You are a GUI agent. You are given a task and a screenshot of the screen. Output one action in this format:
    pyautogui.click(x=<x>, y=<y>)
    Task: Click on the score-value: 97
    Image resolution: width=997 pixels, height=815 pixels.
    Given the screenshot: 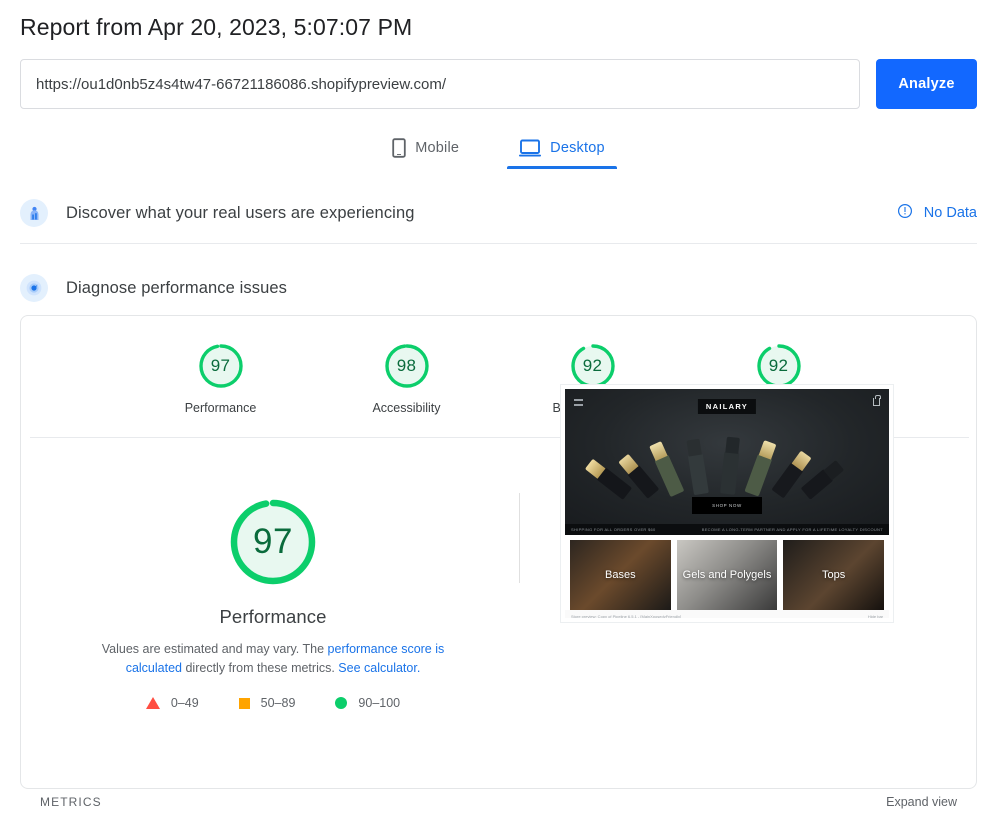 What is the action you would take?
    pyautogui.click(x=220, y=365)
    